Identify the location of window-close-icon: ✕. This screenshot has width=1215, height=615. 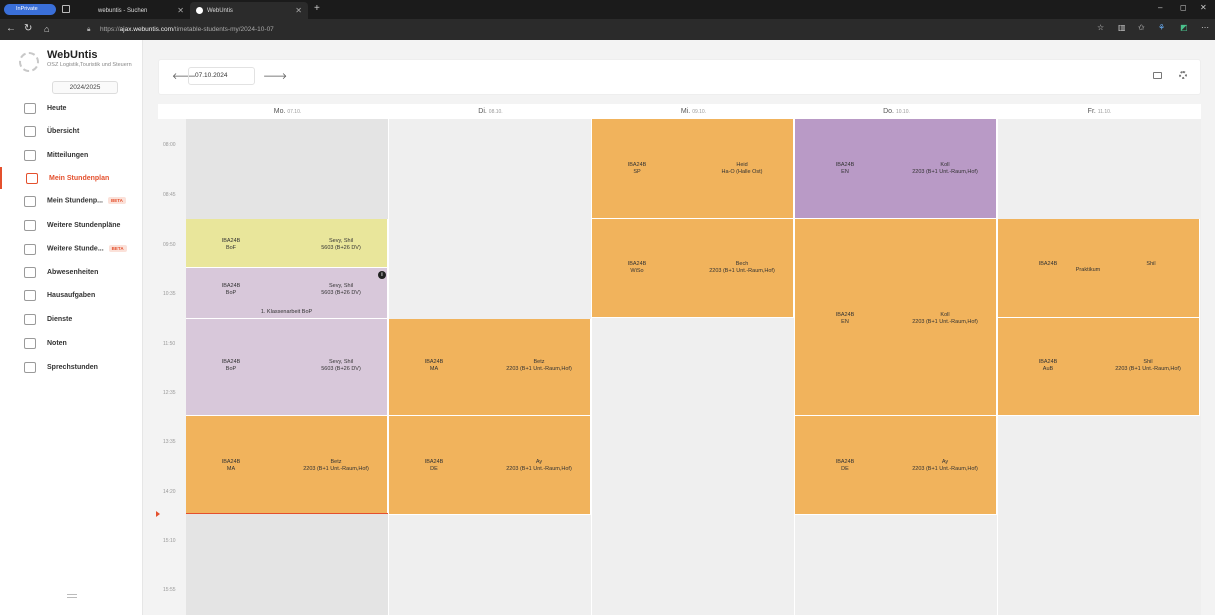
(1203, 7).